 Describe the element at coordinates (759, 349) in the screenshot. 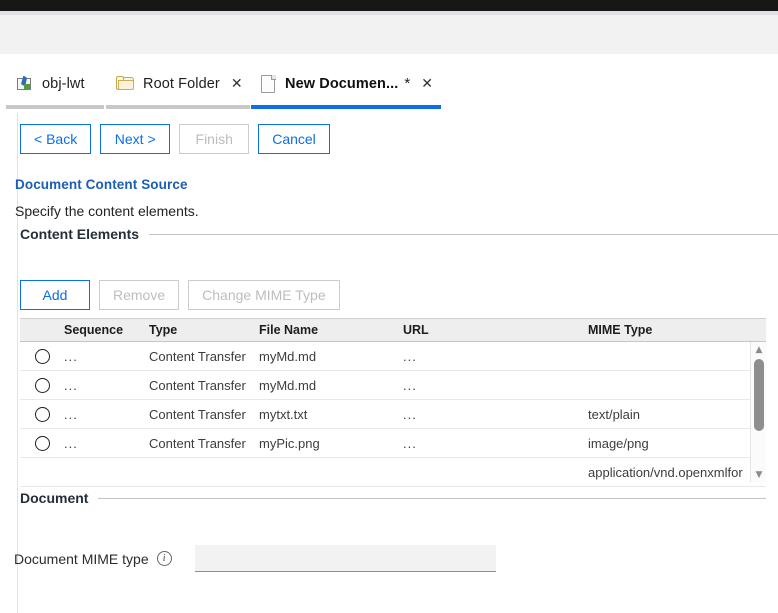

I see `scroll-up-icon: ▲` at that location.